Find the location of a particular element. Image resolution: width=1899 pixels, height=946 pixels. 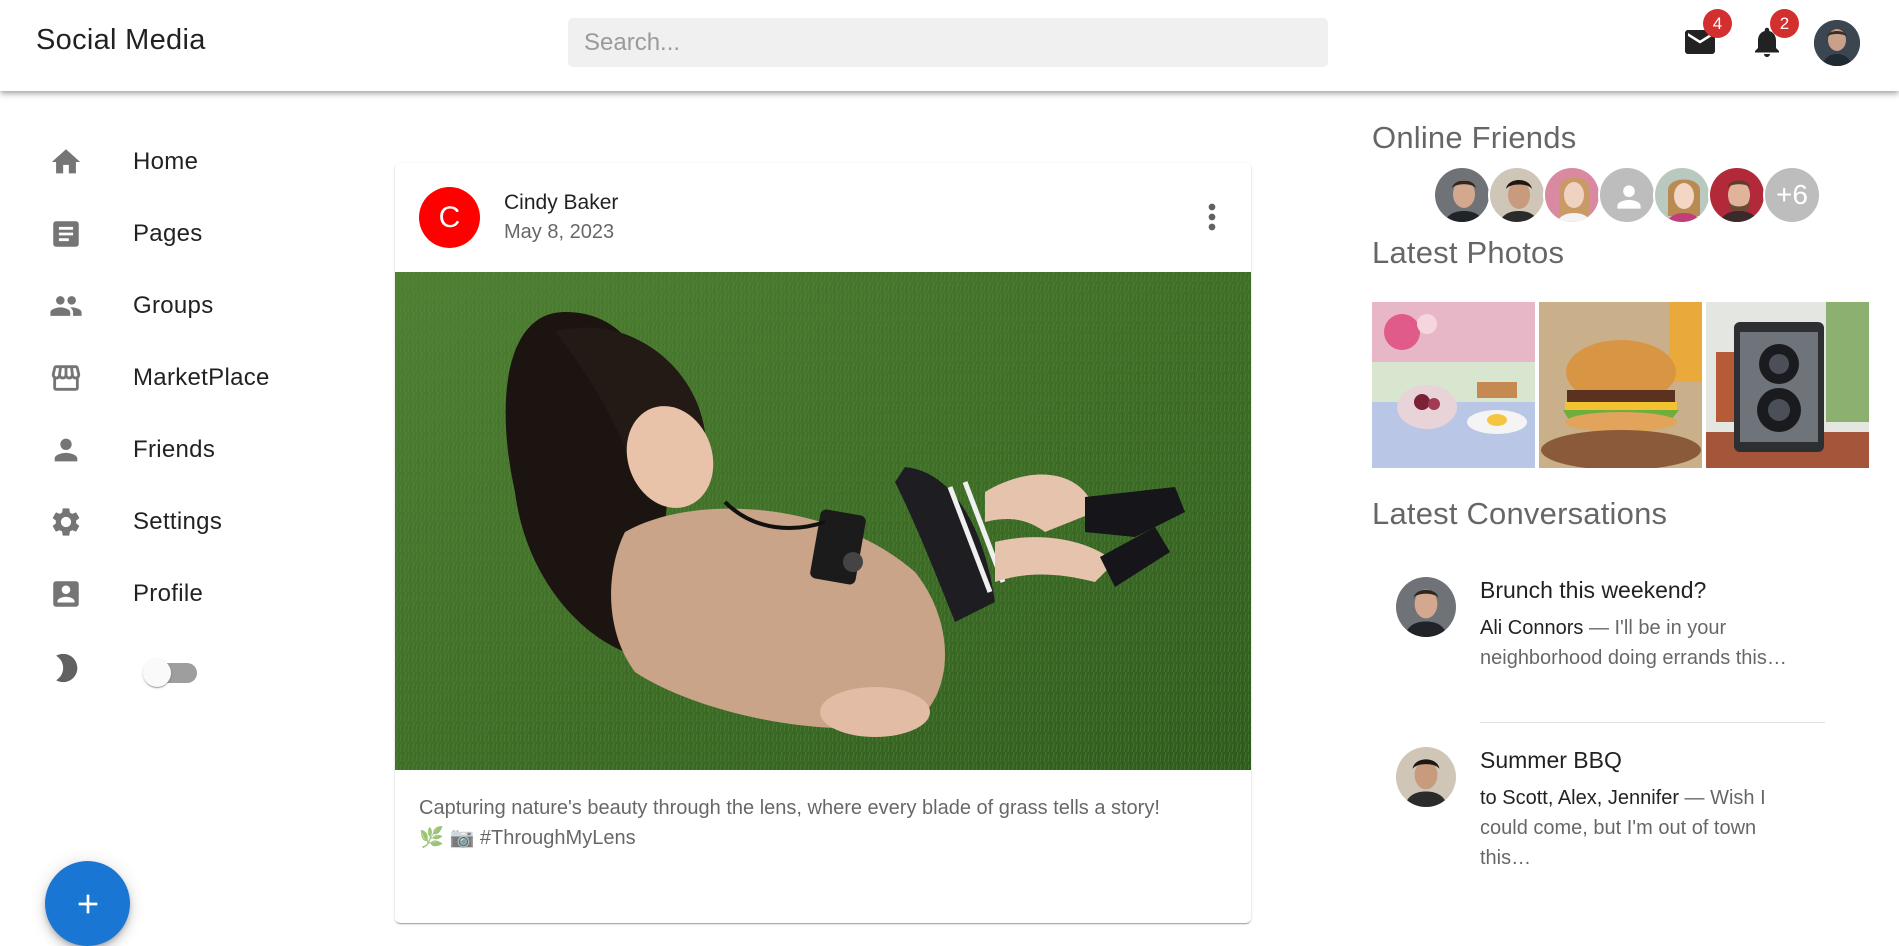

conversation-title: Brunch this weekend? is located at coordinates (1593, 590).